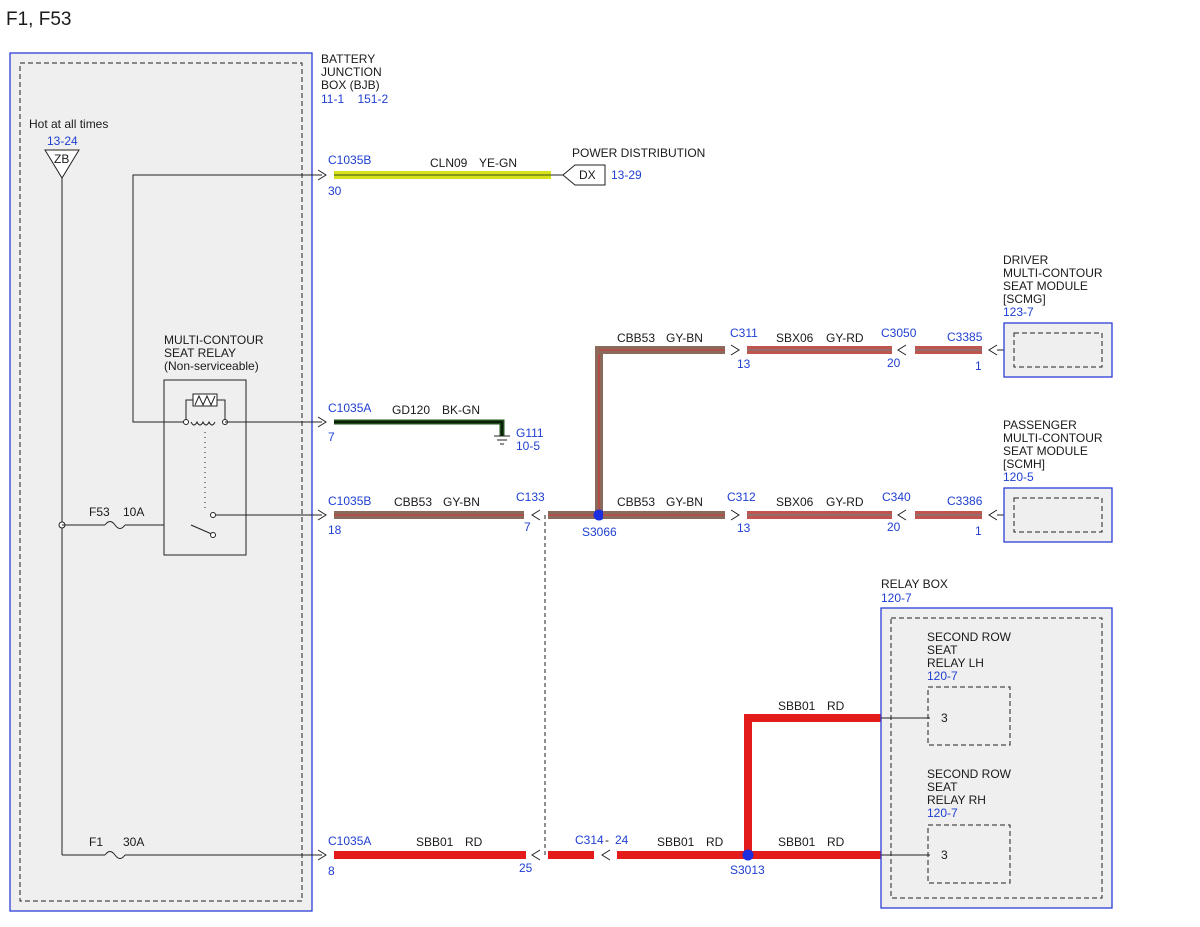 This screenshot has height=927, width=1200. What do you see at coordinates (899, 333) in the screenshot?
I see `c3050-label: C3050` at bounding box center [899, 333].